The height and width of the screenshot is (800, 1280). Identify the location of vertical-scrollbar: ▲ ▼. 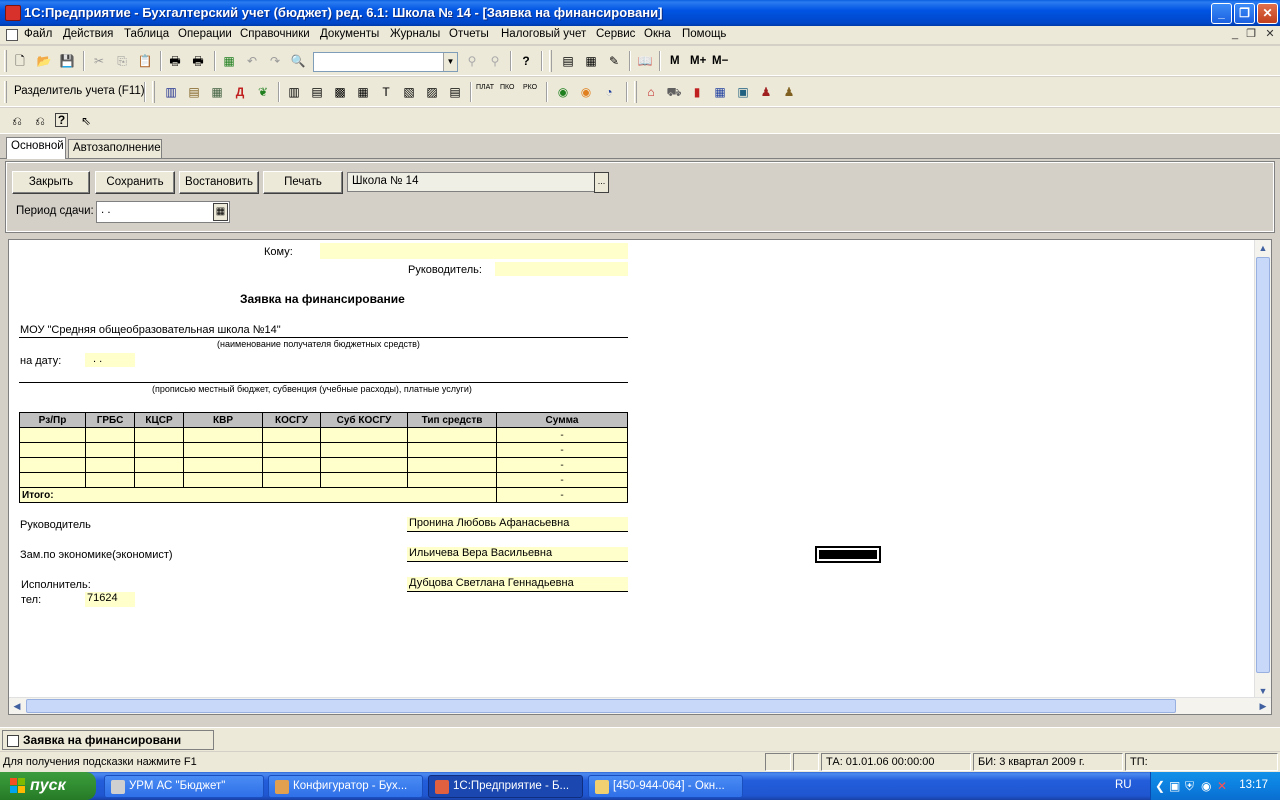
(1262, 469).